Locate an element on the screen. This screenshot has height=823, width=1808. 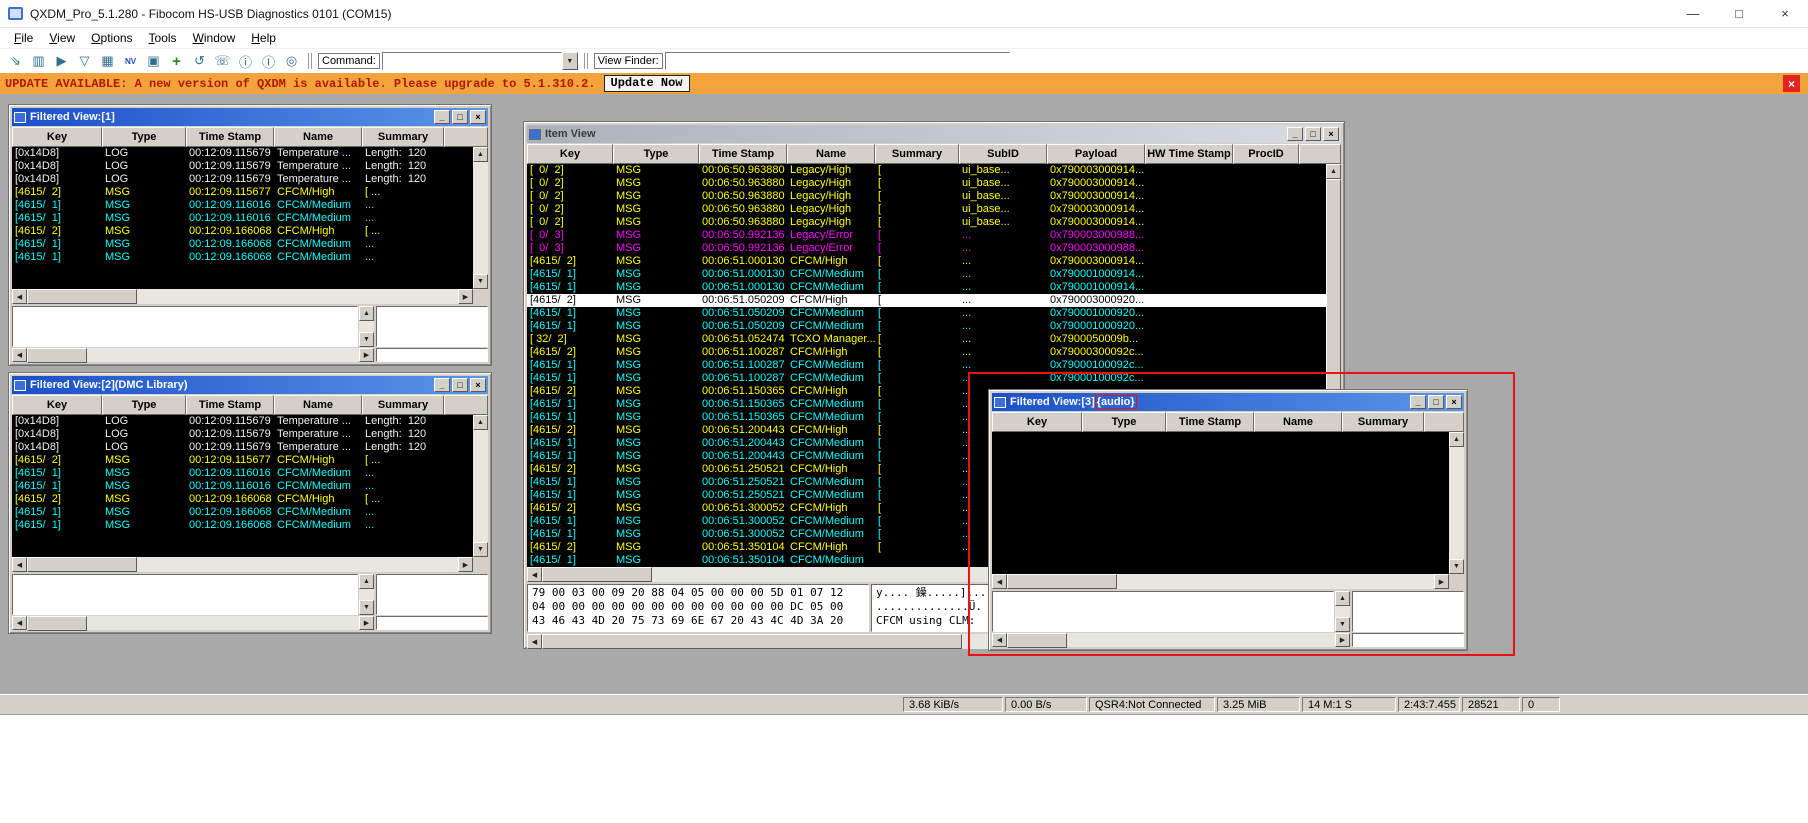
menu-item: Tools is located at coordinates (163, 38).